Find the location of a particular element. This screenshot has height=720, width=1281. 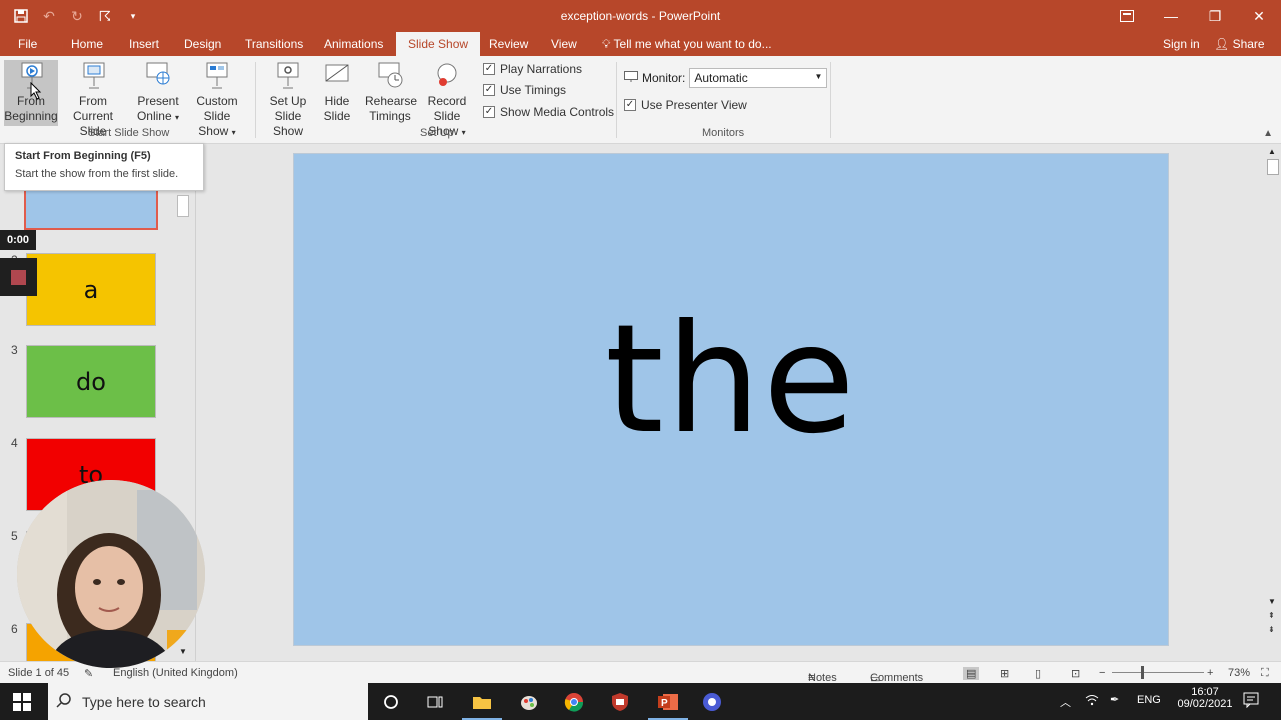

custom-slide-show-icon is located at coordinates (217, 75).